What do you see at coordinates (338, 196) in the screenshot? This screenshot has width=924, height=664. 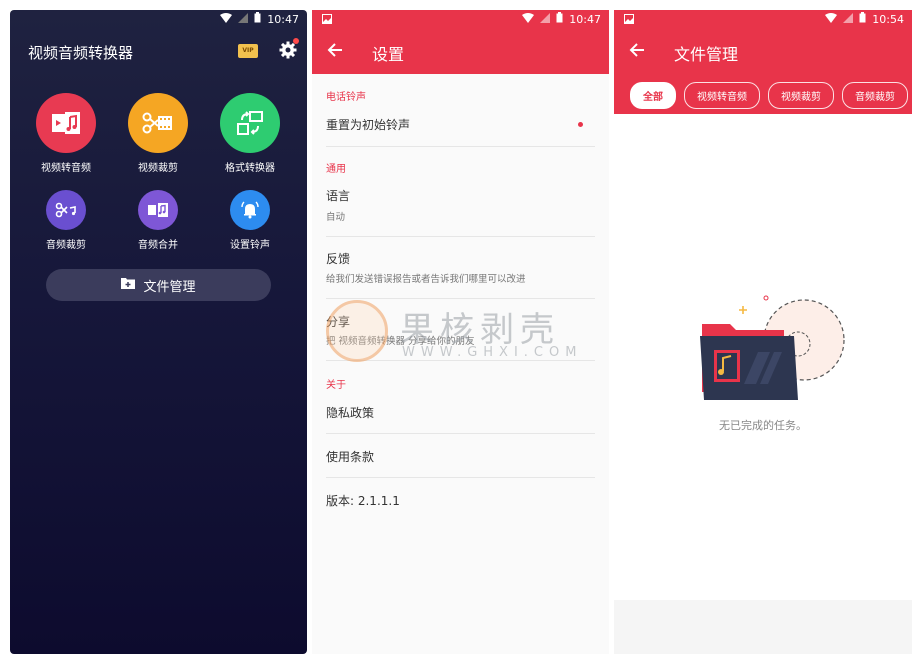 I see `language-title: 语言` at bounding box center [338, 196].